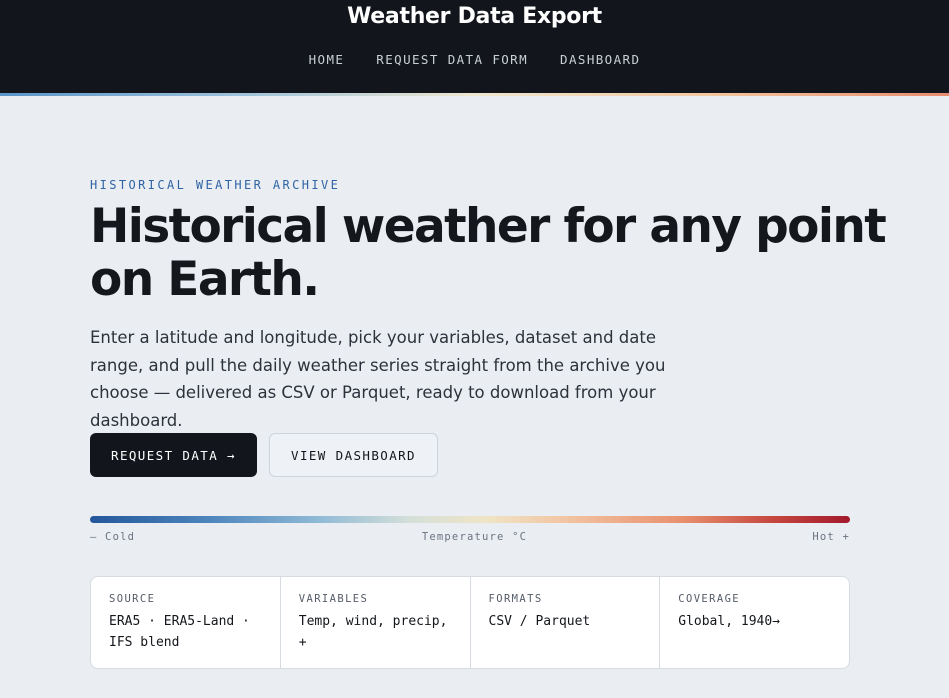  I want to click on scale-hot-label: Hot +, so click(831, 537).